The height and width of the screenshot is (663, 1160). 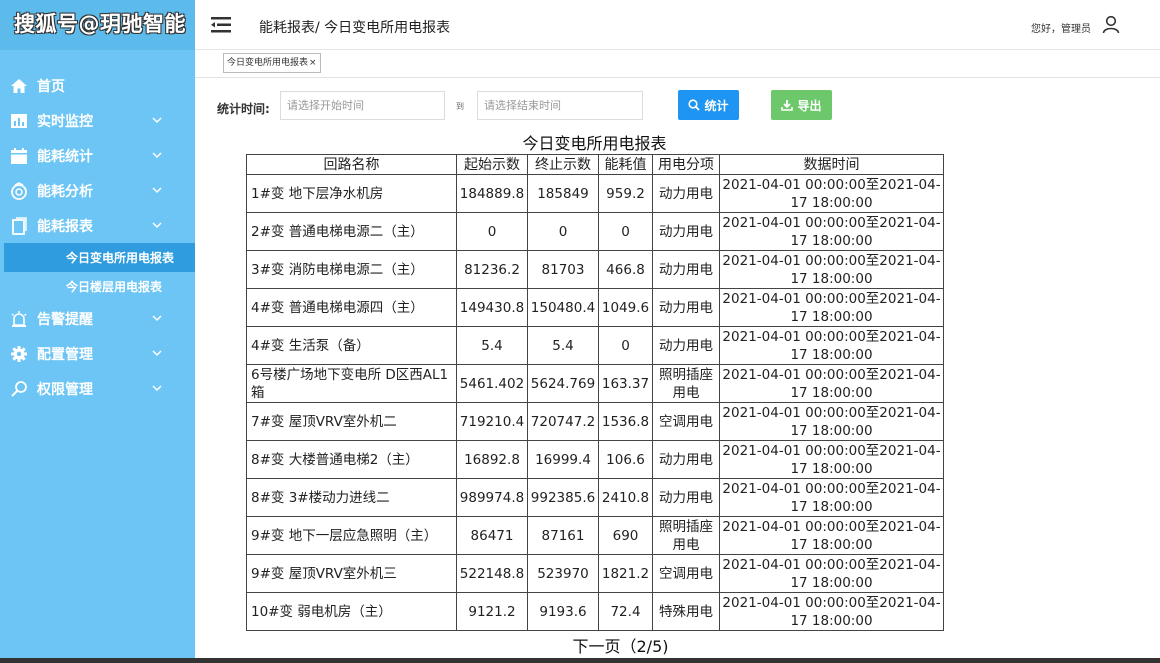 What do you see at coordinates (65, 390) in the screenshot?
I see `sidebar-item-label: 权限管理` at bounding box center [65, 390].